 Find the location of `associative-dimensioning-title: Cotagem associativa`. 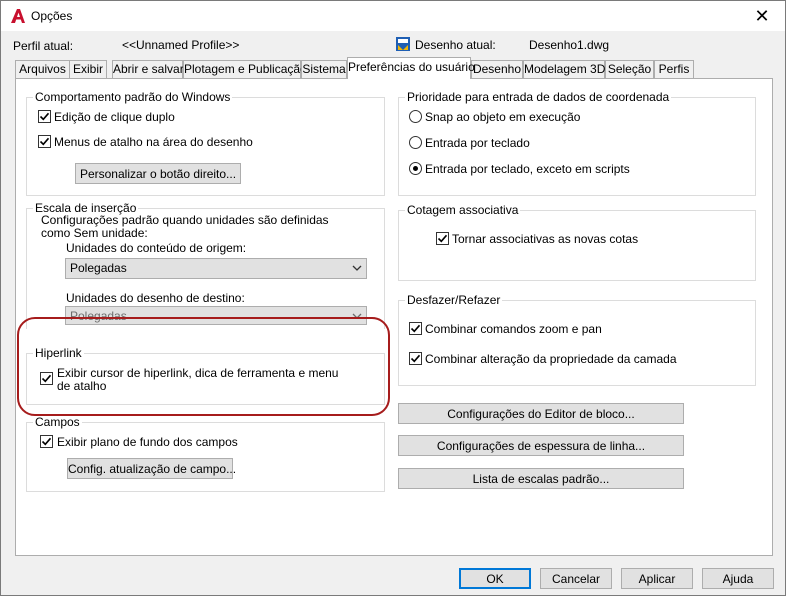

associative-dimensioning-title: Cotagem associativa is located at coordinates (463, 210).